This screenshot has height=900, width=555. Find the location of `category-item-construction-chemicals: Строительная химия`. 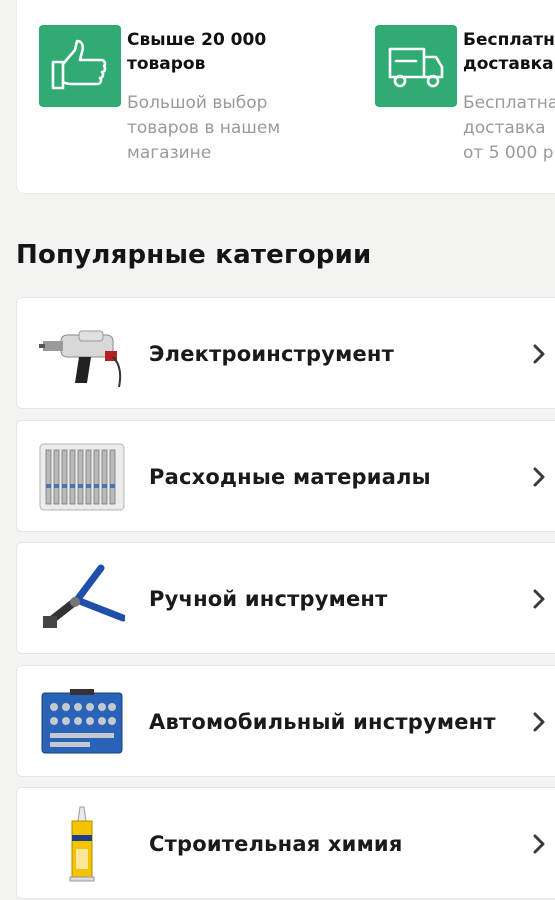

category-item-construction-chemicals: Строительная химия is located at coordinates (285, 843).